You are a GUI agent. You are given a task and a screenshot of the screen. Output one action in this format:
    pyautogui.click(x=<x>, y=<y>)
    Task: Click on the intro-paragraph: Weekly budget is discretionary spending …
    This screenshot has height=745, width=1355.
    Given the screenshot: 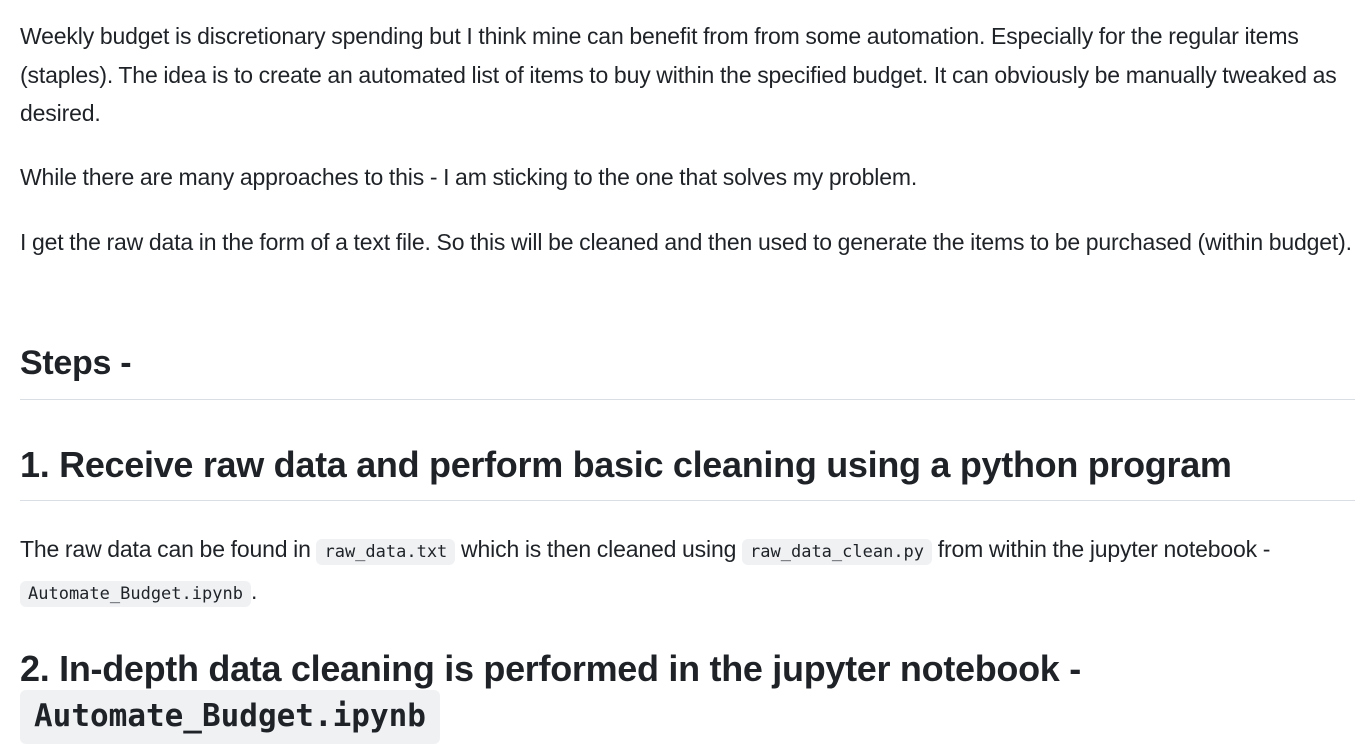 What is the action you would take?
    pyautogui.click(x=678, y=74)
    